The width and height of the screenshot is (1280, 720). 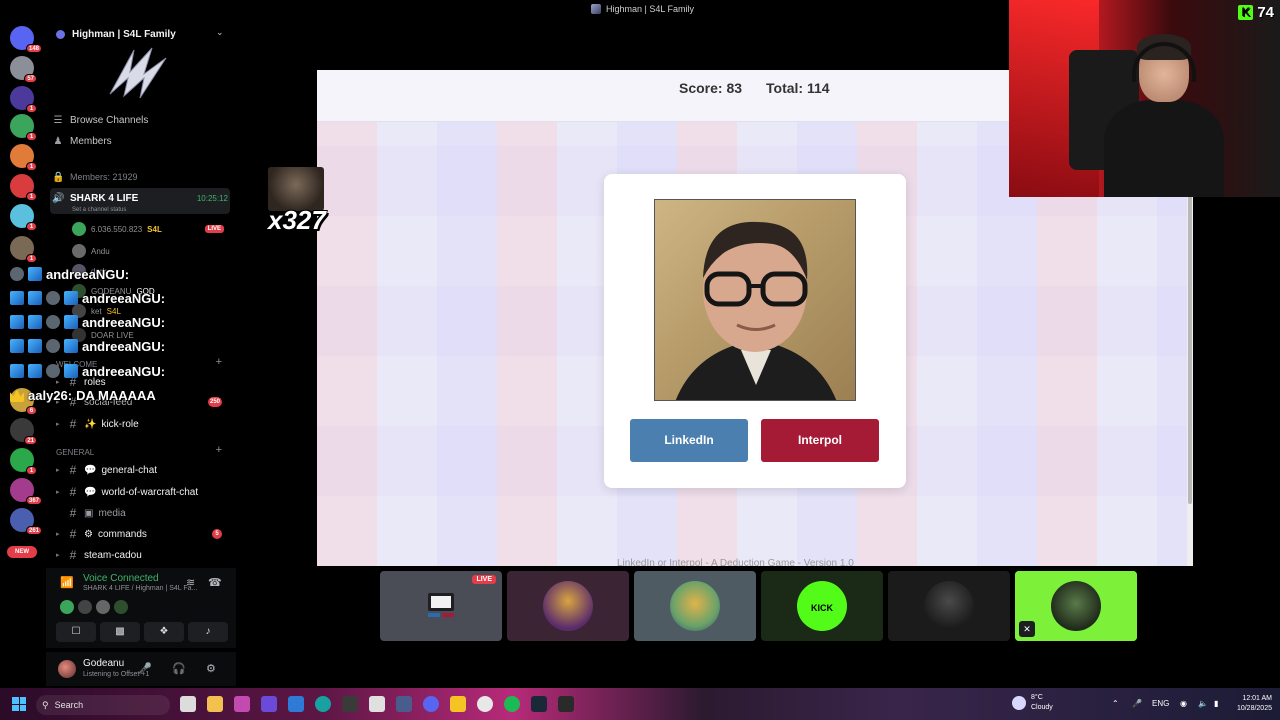 What do you see at coordinates (144, 492) in the screenshot?
I see `channel-wow-chat: ▸ # 💬 world-of-warcraft-chat` at bounding box center [144, 492].